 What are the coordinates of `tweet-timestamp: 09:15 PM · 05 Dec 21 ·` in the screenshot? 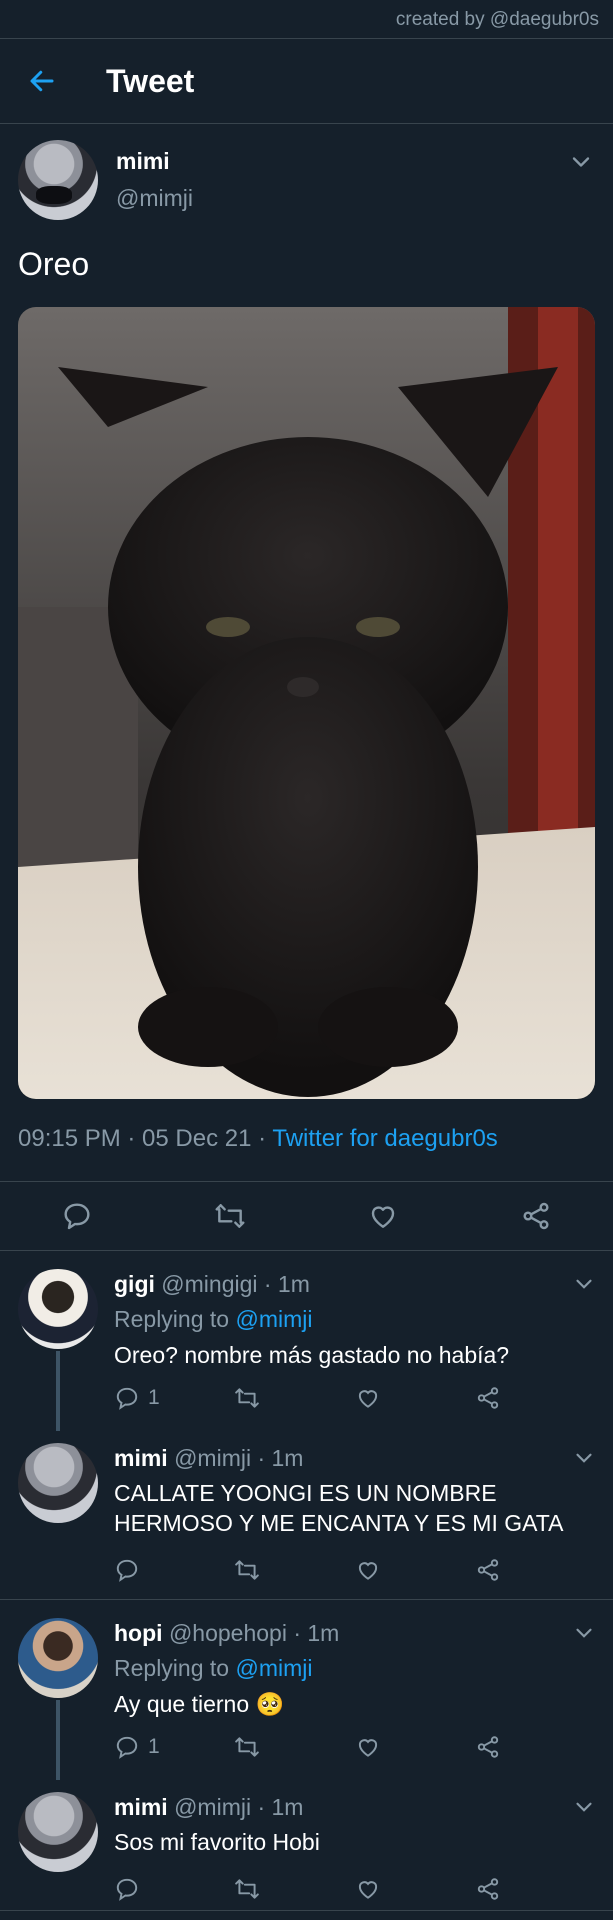 It's located at (145, 1138).